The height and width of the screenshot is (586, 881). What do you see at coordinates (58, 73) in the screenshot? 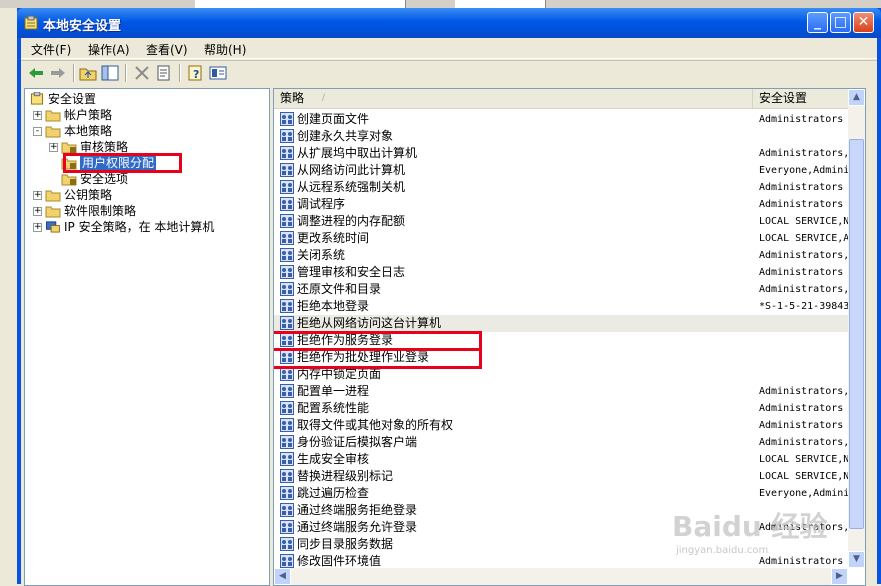
I see `forward-icon` at bounding box center [58, 73].